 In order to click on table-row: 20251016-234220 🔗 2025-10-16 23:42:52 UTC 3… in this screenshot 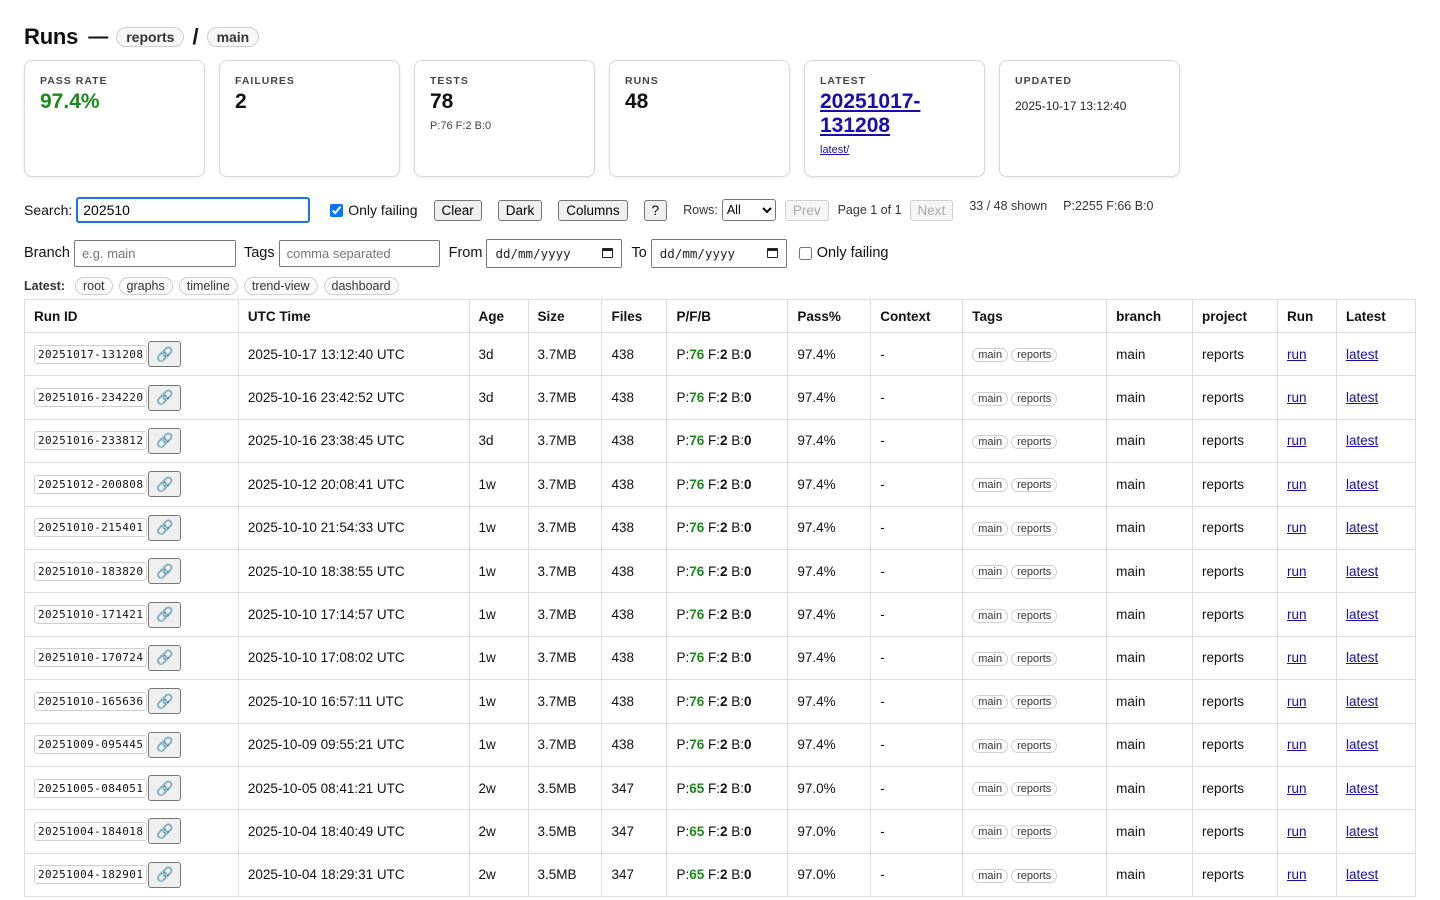, I will do `click(720, 397)`.